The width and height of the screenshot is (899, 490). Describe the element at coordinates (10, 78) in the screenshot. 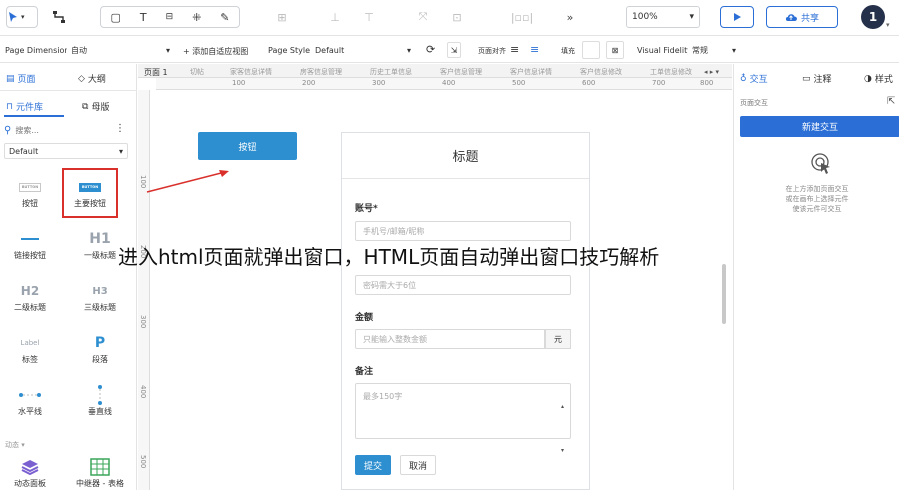

I see `pages-icon: ▤` at that location.